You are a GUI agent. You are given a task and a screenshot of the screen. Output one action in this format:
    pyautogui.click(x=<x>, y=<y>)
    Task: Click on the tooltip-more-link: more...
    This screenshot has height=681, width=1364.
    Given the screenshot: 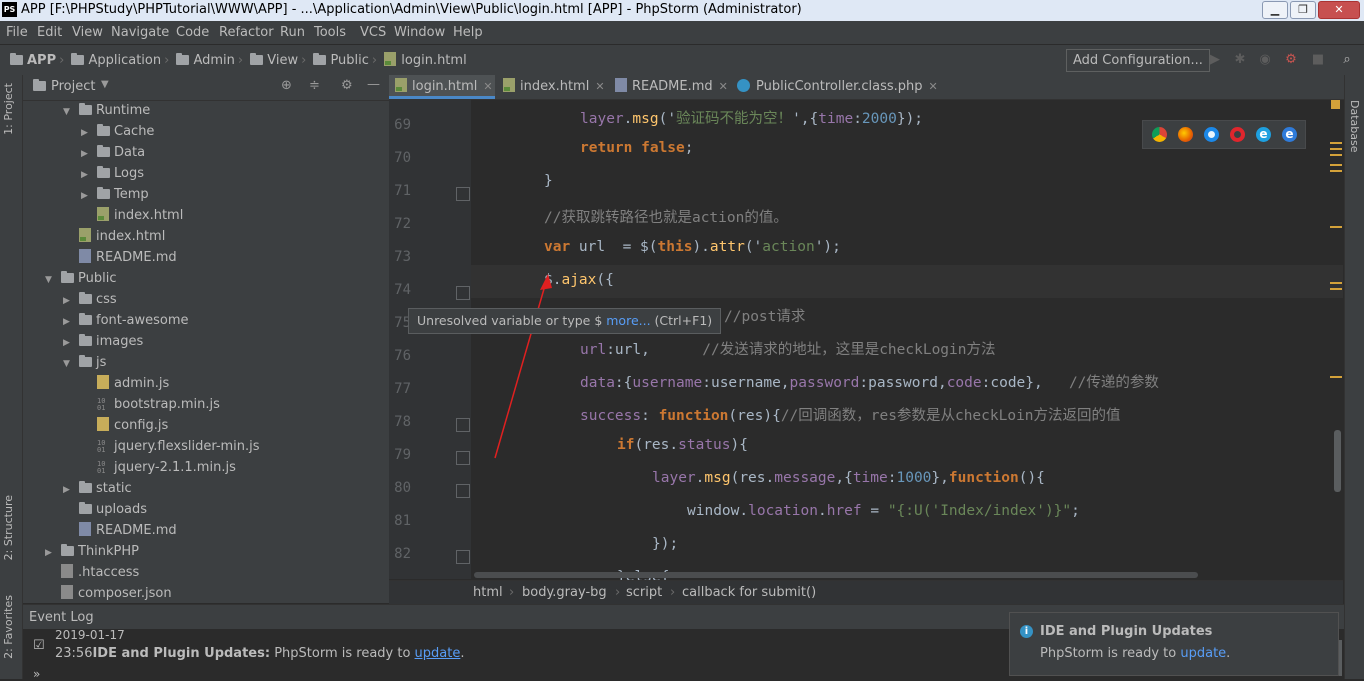 What is the action you would take?
    pyautogui.click(x=628, y=320)
    